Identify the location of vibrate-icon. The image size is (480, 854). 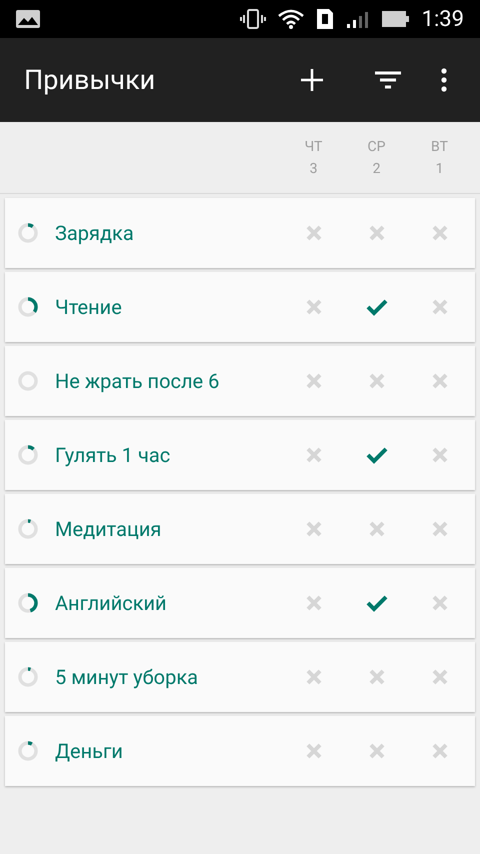
(253, 19).